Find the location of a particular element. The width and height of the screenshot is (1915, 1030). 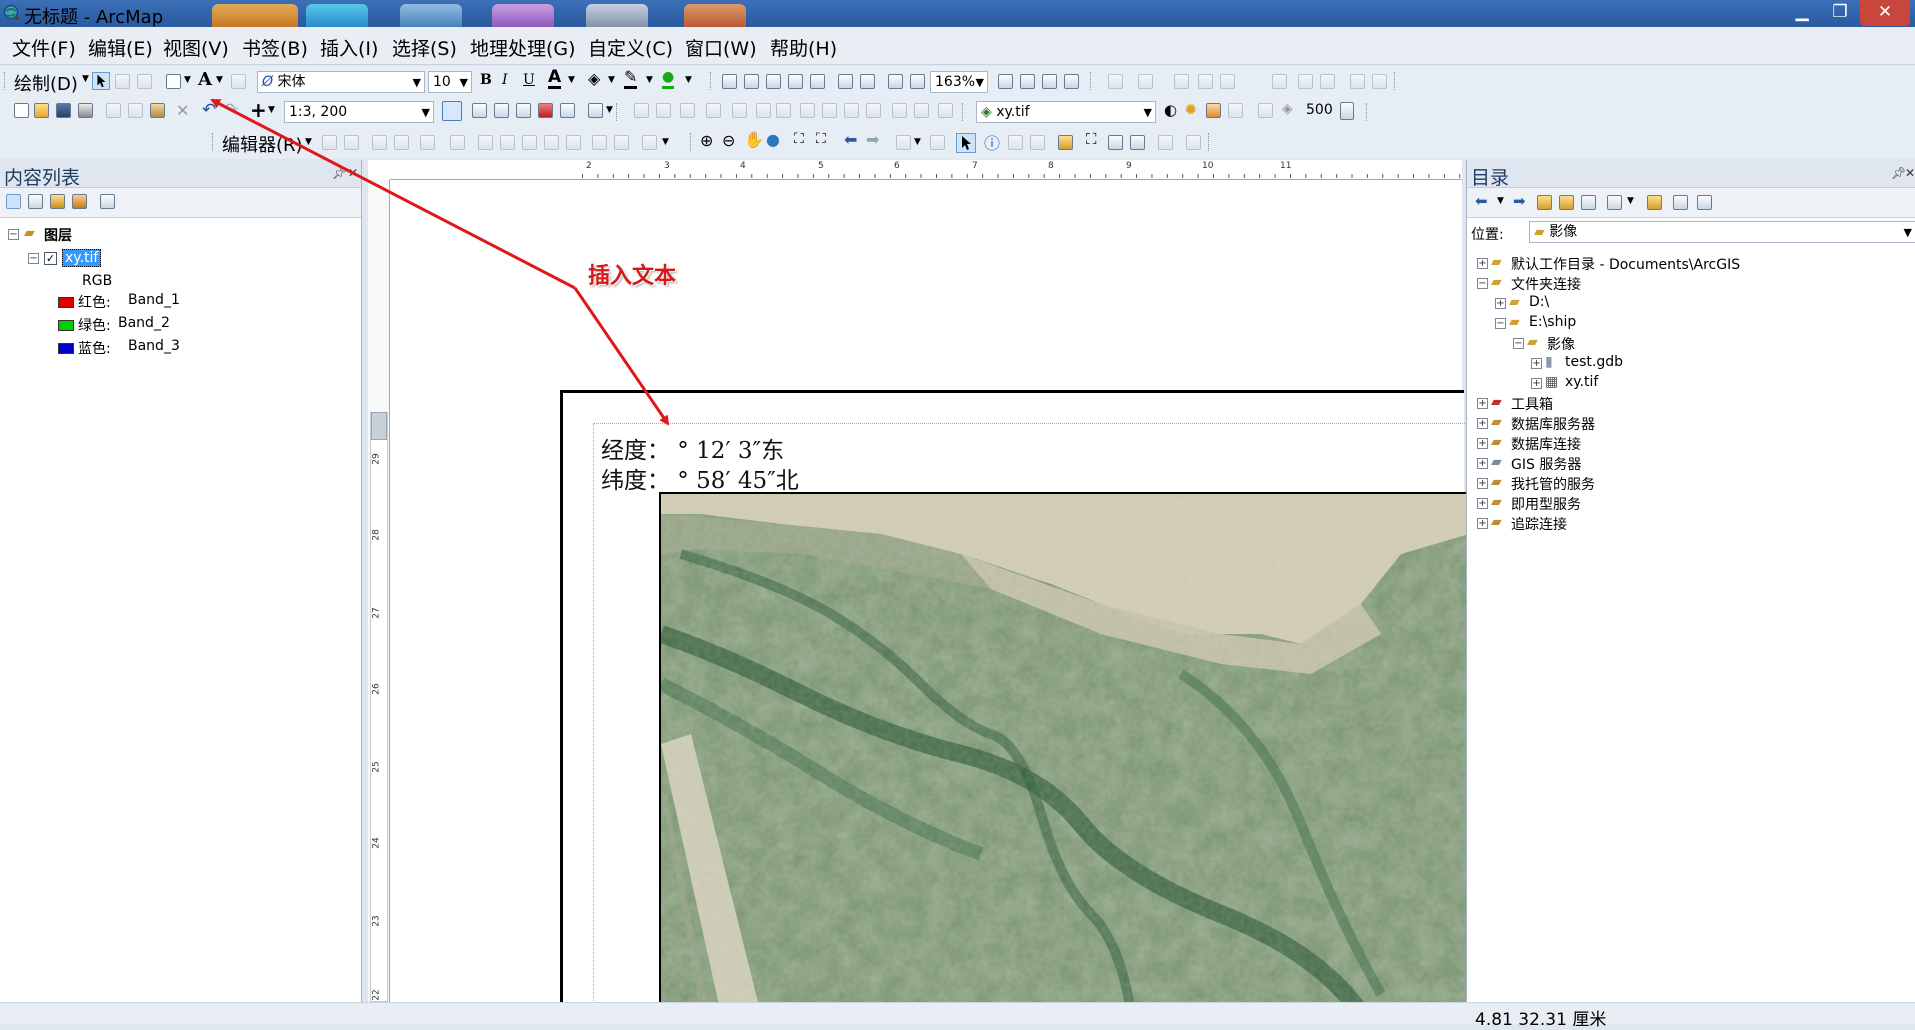

latitude-text-element: 纬度： ° 58′ 45″北 is located at coordinates (700, 478).